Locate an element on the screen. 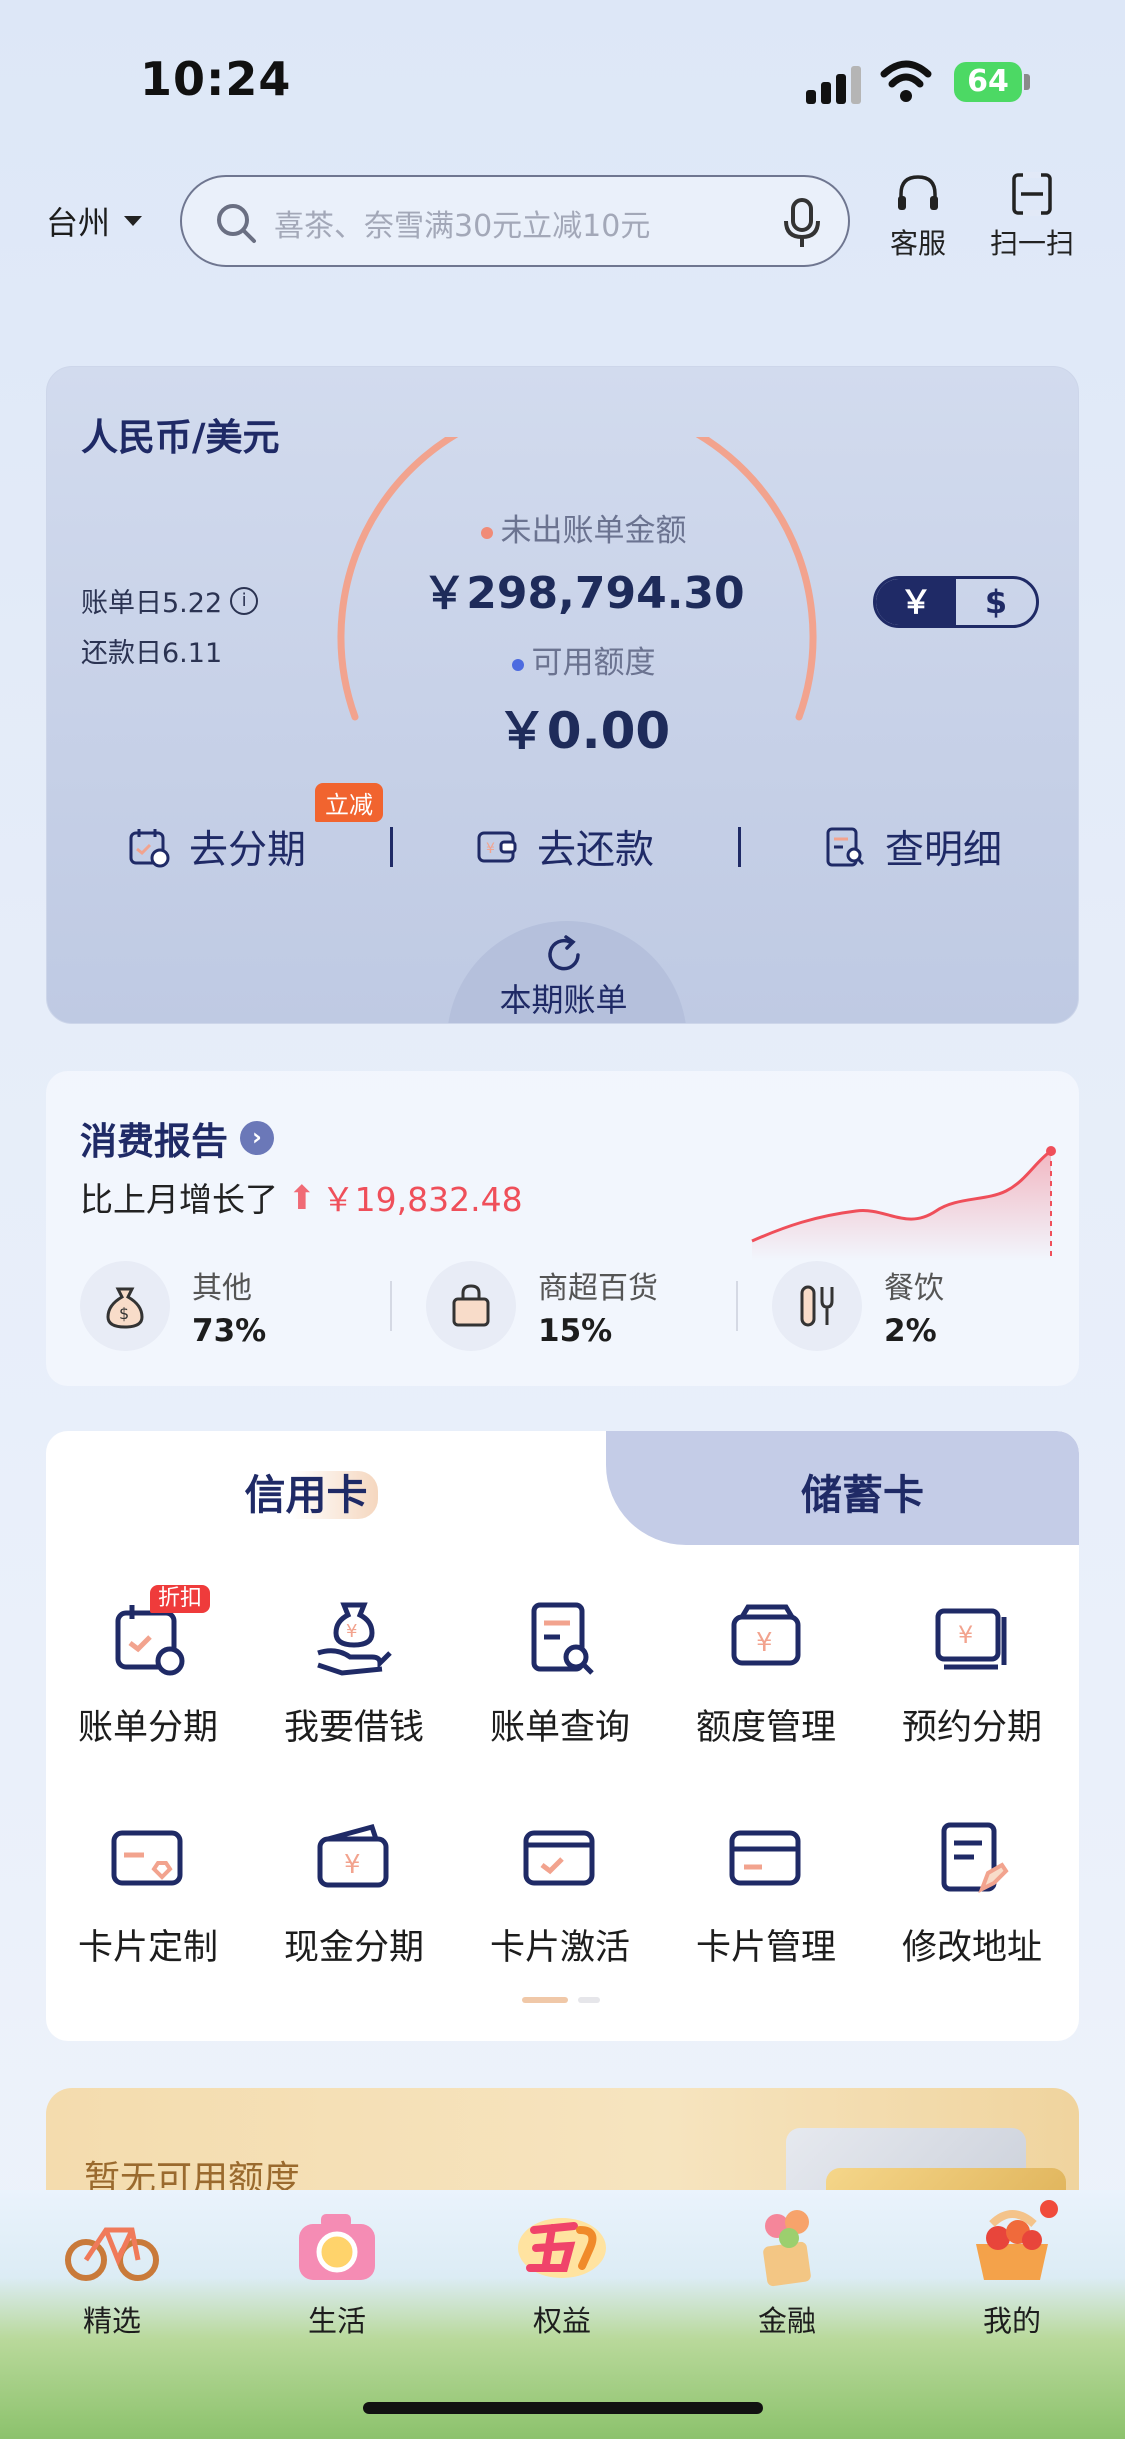 This screenshot has width=1125, height=2439. available-label: 可用额度 is located at coordinates (562, 659).